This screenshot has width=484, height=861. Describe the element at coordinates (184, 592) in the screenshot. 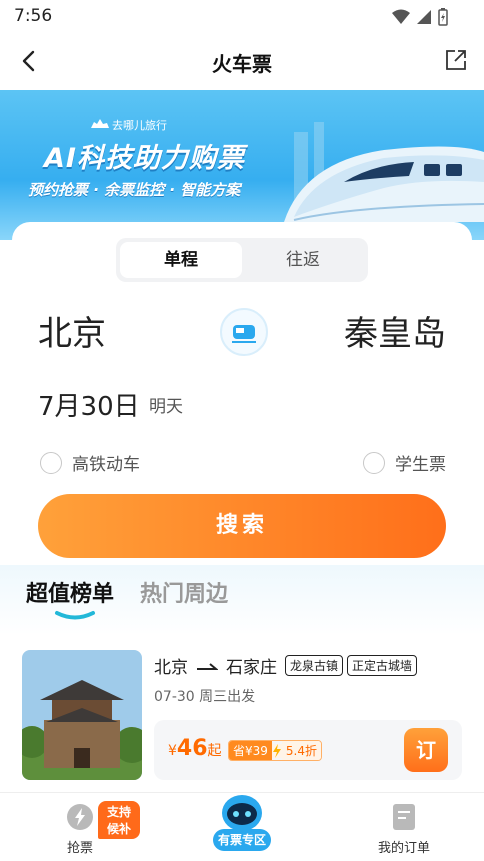

I see `tab-nearby-hot: 热门周边` at that location.